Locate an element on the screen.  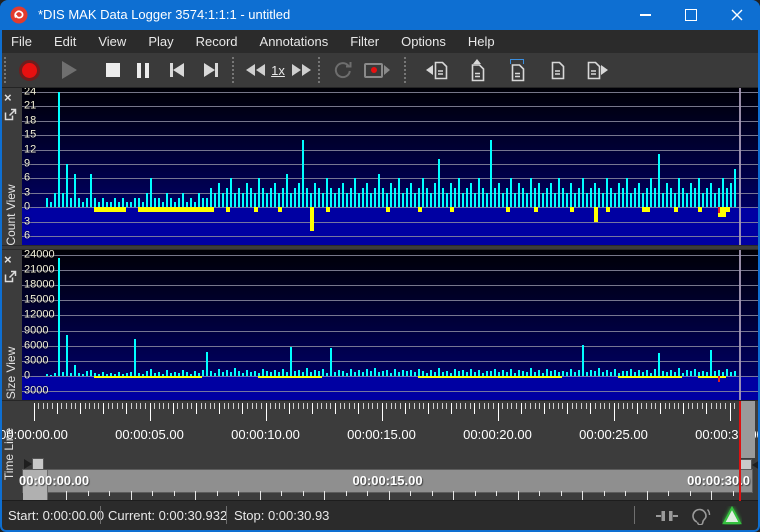
stop-button is located at coordinates (113, 70).